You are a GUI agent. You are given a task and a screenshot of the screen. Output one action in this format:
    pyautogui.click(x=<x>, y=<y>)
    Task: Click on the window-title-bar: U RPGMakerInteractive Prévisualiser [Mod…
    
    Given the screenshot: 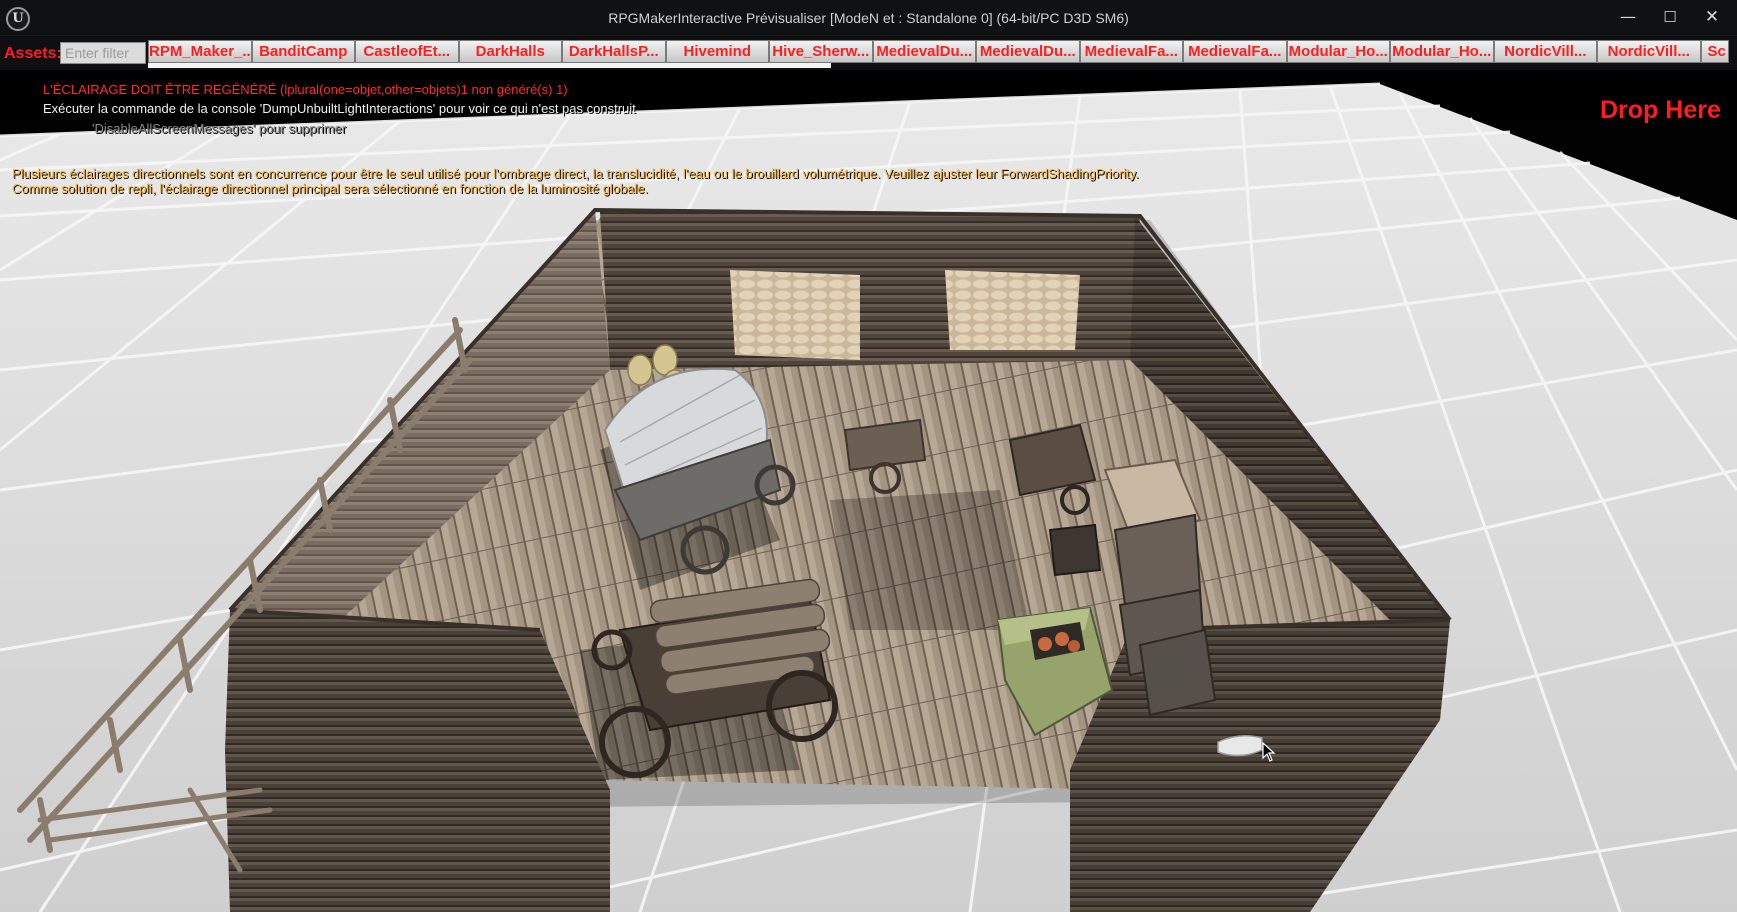 What is the action you would take?
    pyautogui.click(x=868, y=18)
    